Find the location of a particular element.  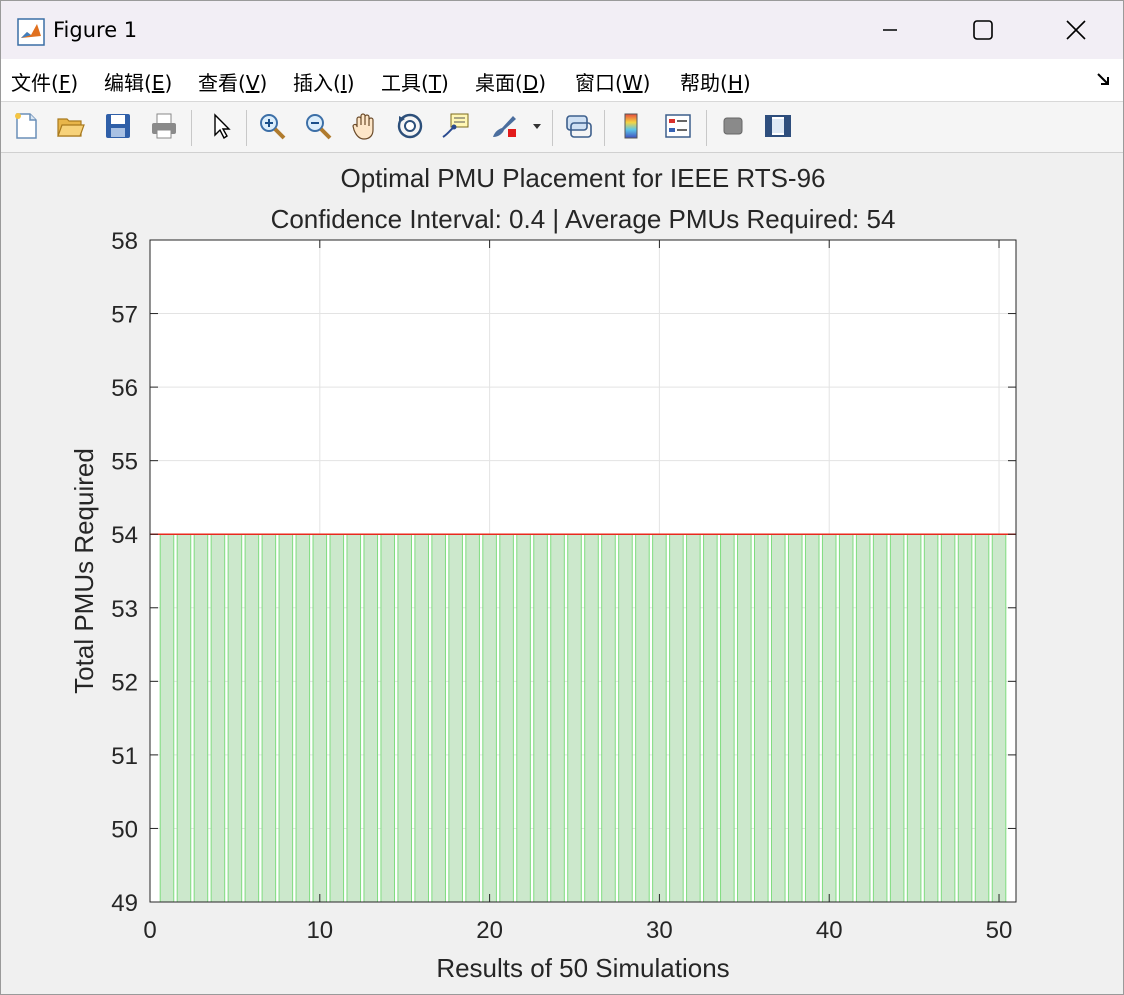

hide-plot-tools-icon is located at coordinates (733, 126).